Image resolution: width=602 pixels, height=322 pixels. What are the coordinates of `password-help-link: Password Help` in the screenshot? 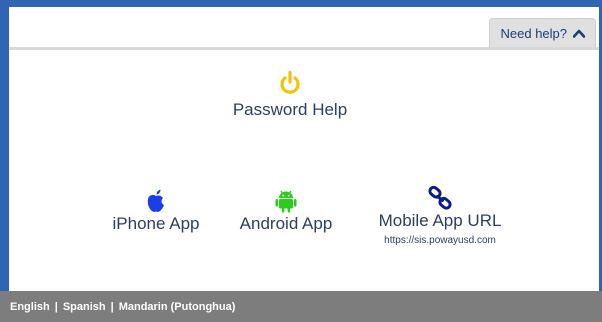 It's located at (290, 95).